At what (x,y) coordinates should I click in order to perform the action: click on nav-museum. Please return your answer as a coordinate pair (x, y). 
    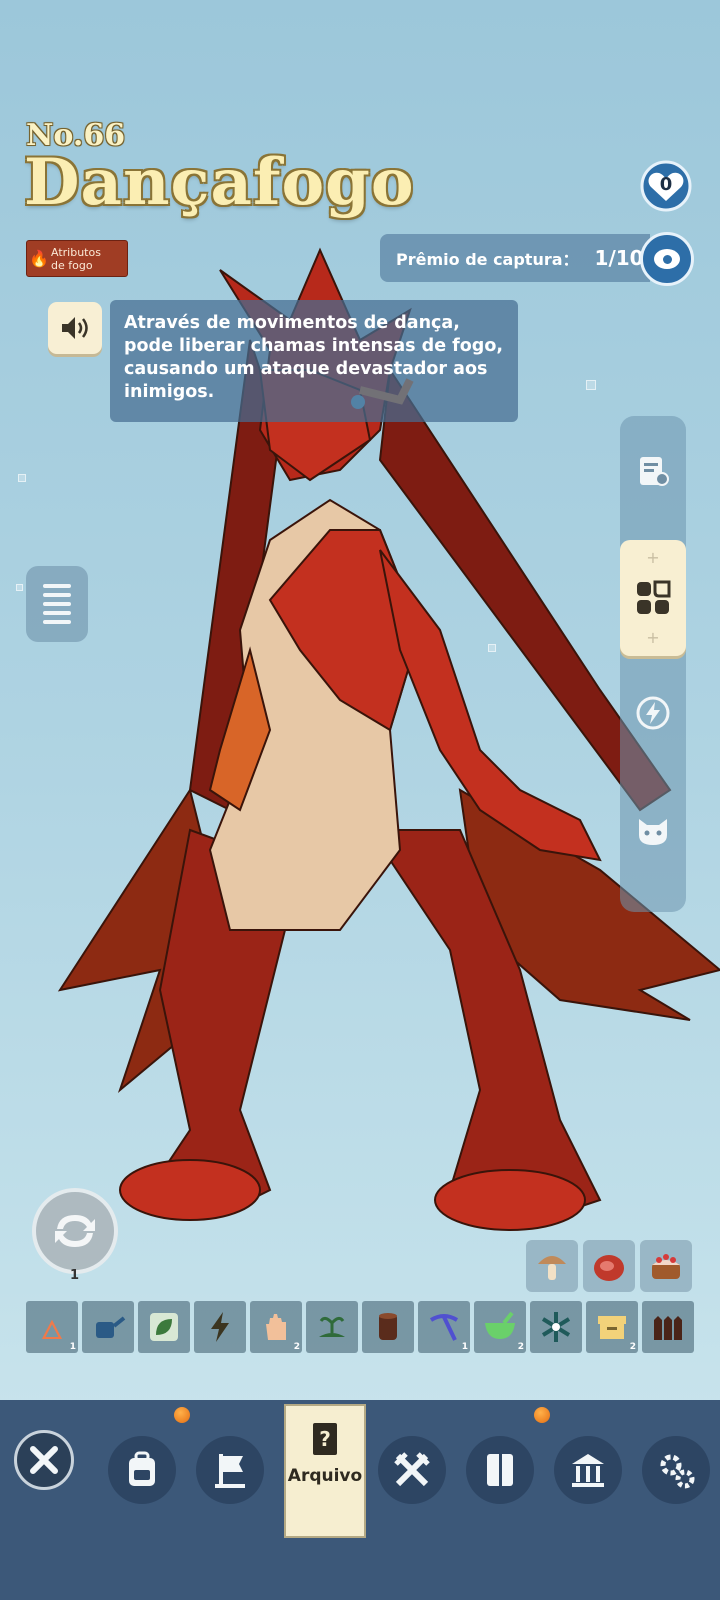
    Looking at the image, I should click on (588, 1470).